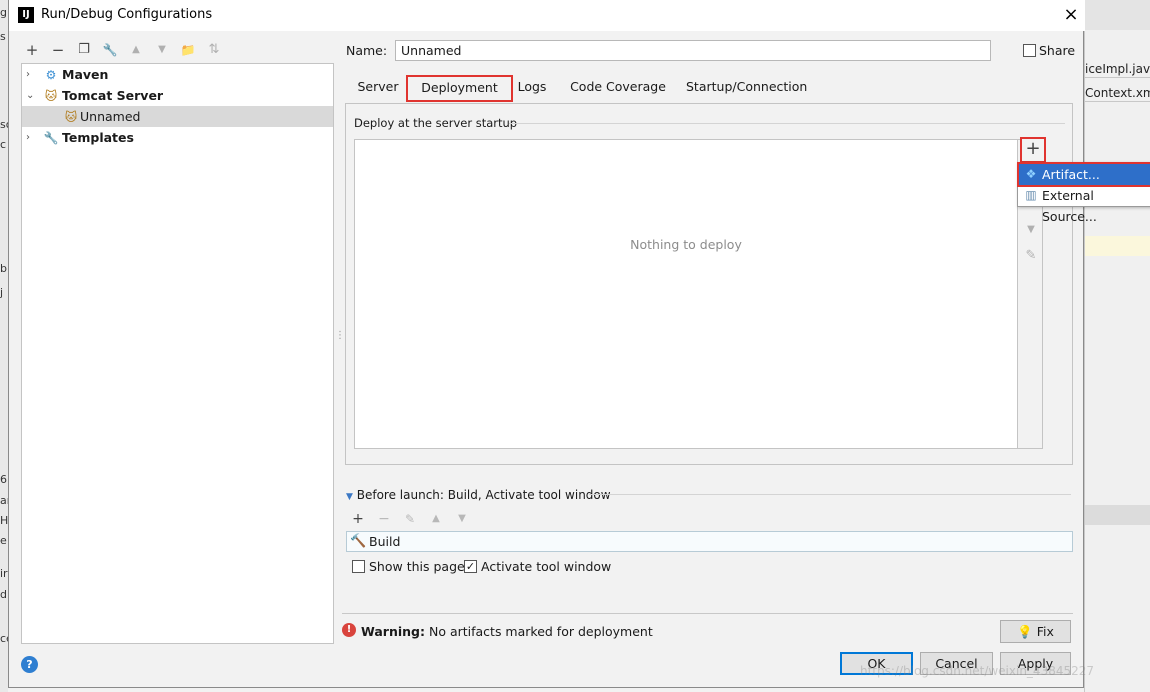 Image resolution: width=1150 pixels, height=692 pixels. I want to click on background-ide-left: g s so c b j 6 ar H e ir d ce, so click(4, 346).